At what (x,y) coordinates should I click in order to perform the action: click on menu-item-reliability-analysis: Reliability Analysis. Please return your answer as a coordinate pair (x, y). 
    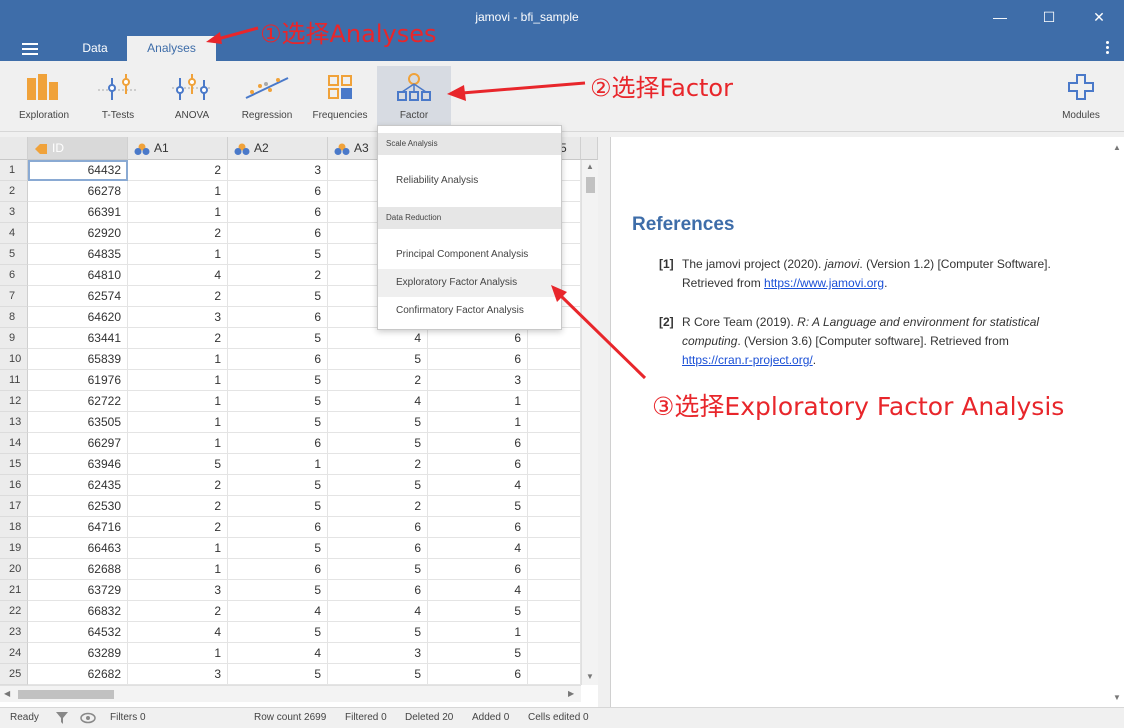
    Looking at the image, I should click on (469, 181).